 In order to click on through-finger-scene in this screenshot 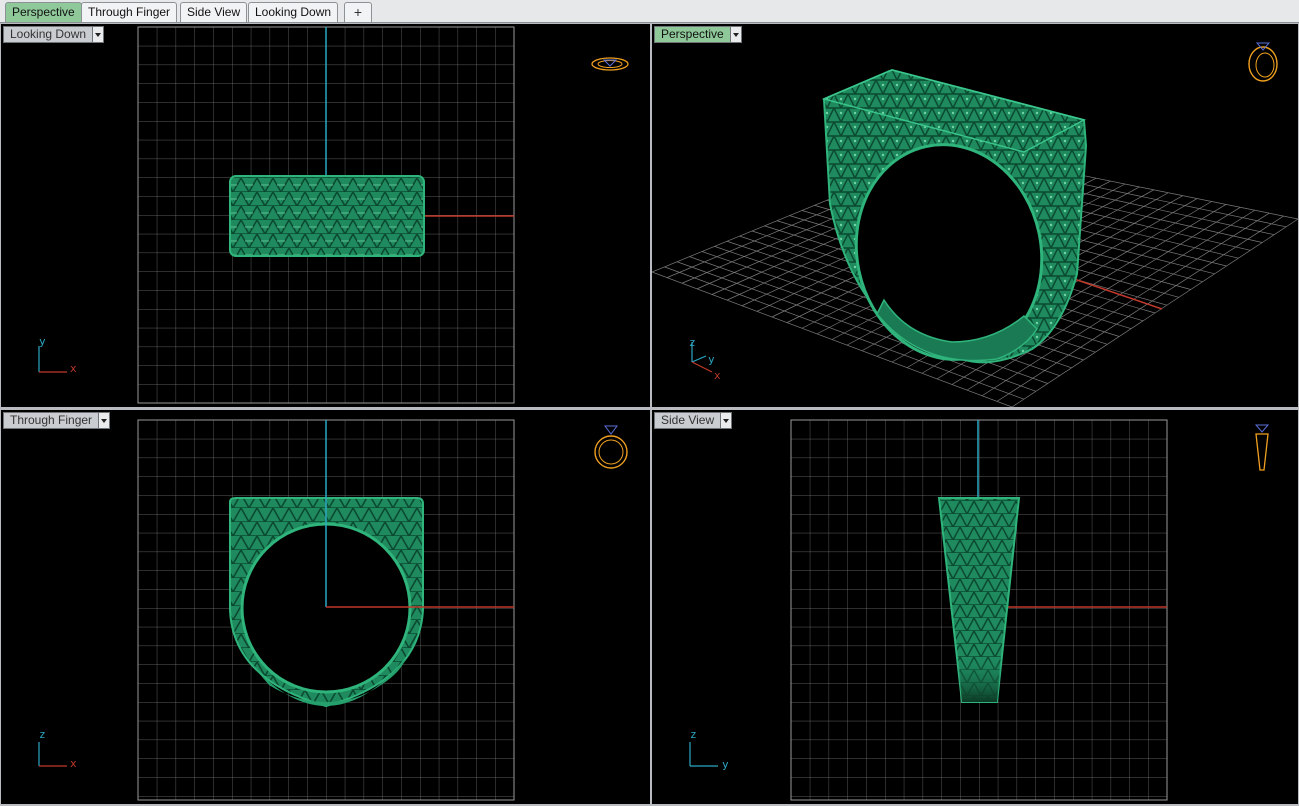, I will do `click(326, 610)`.